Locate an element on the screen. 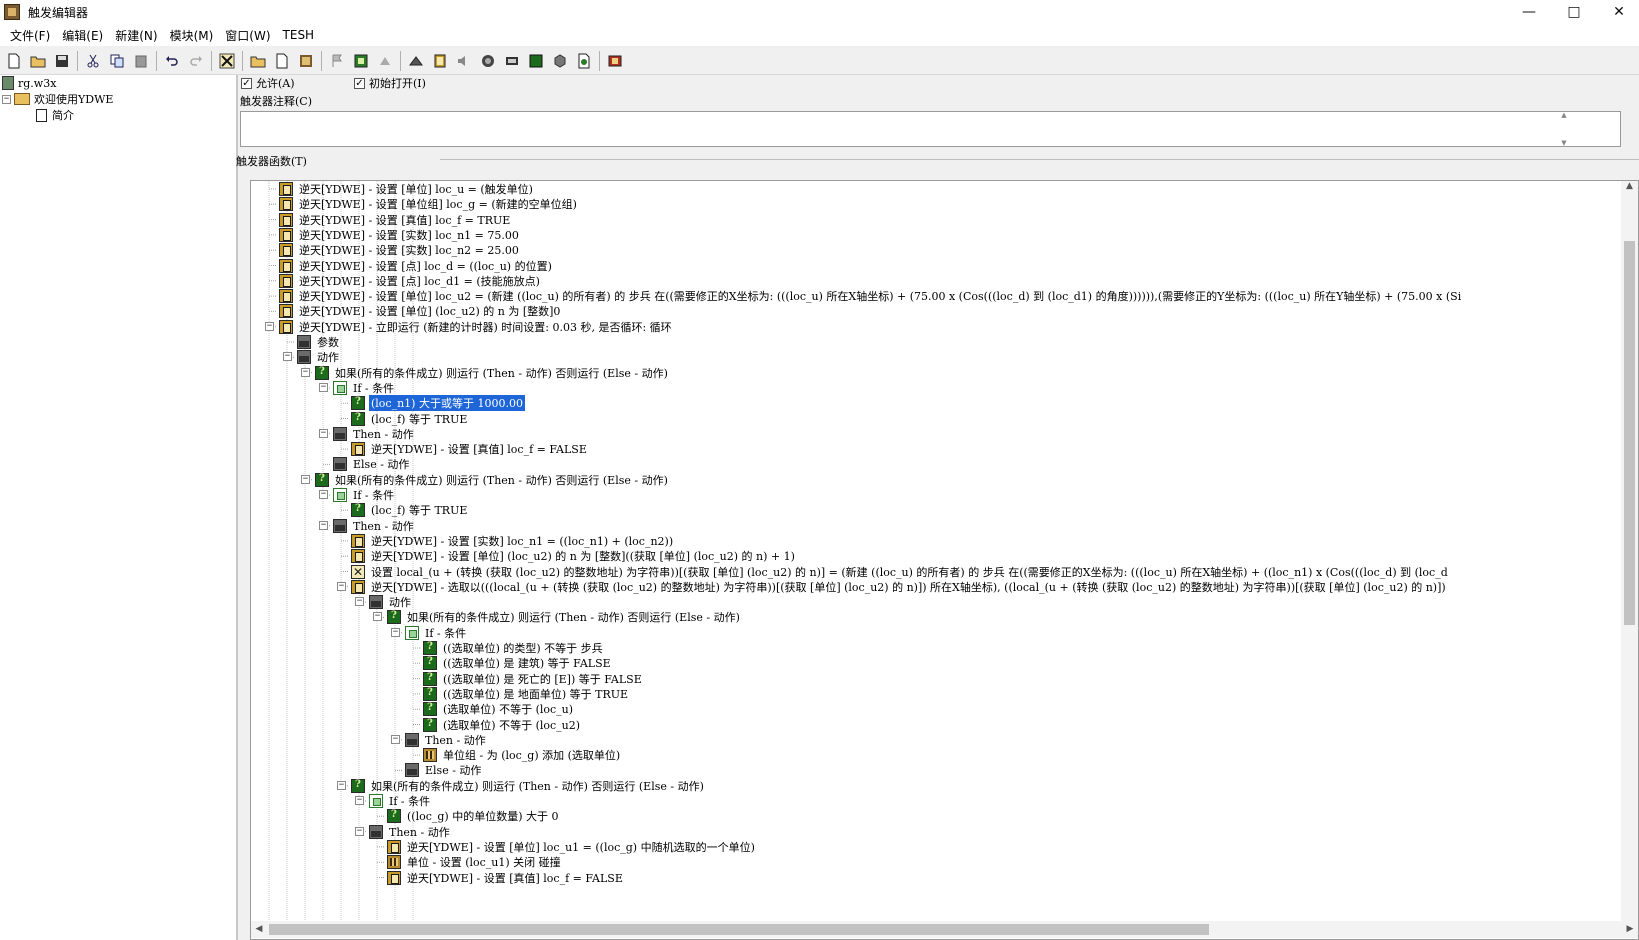 The width and height of the screenshot is (1639, 940). tree-row: (loc_n1) 大于或等于 1000.00 is located at coordinates (438, 403).